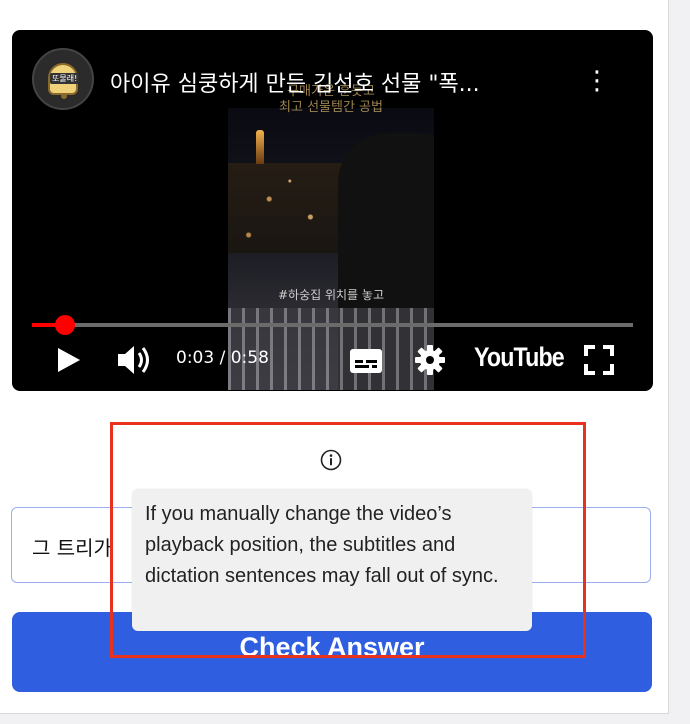  I want to click on subtitles-icon, so click(366, 361).